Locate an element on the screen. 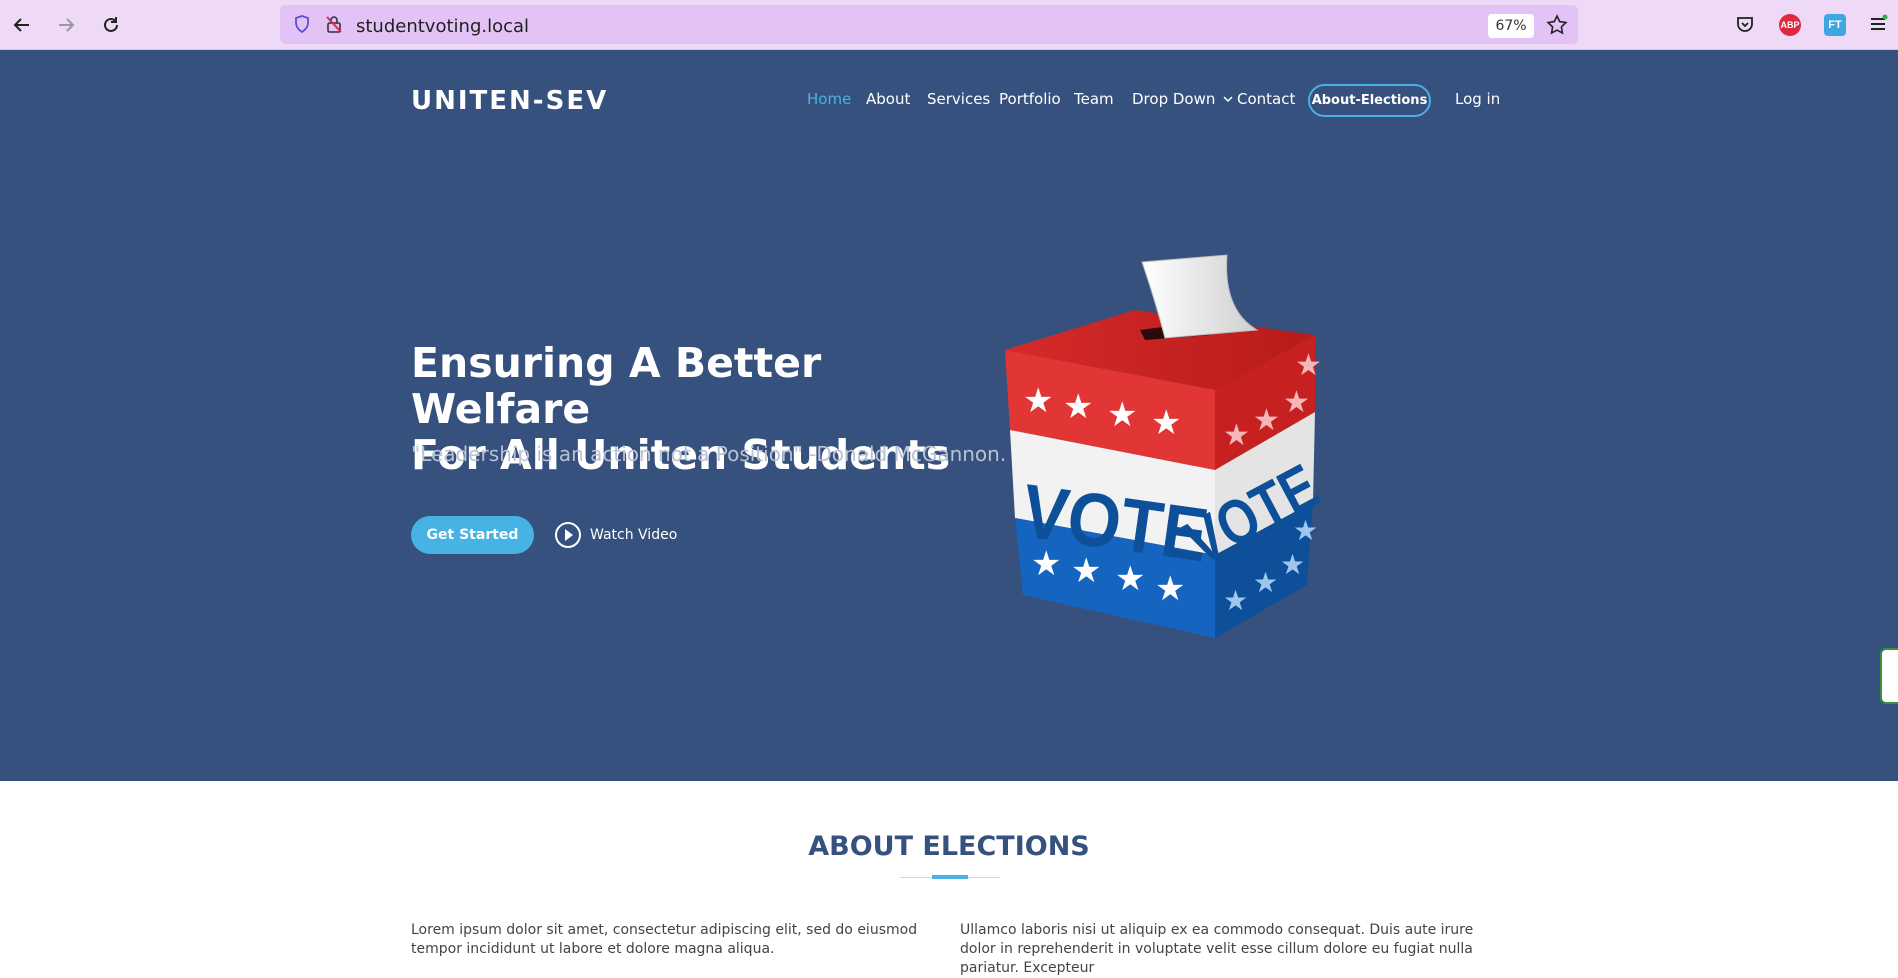 The width and height of the screenshot is (1898, 978). reload-button is located at coordinates (111, 25).